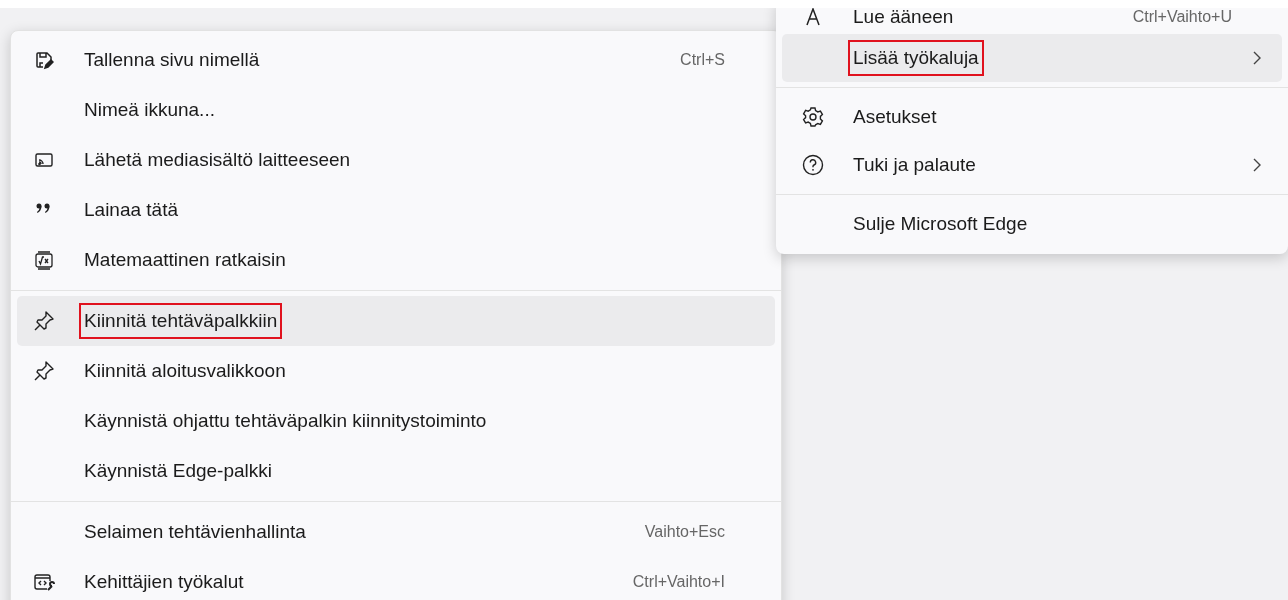 This screenshot has width=1288, height=600. Describe the element at coordinates (44, 60) in the screenshot. I see `save-icon` at that location.